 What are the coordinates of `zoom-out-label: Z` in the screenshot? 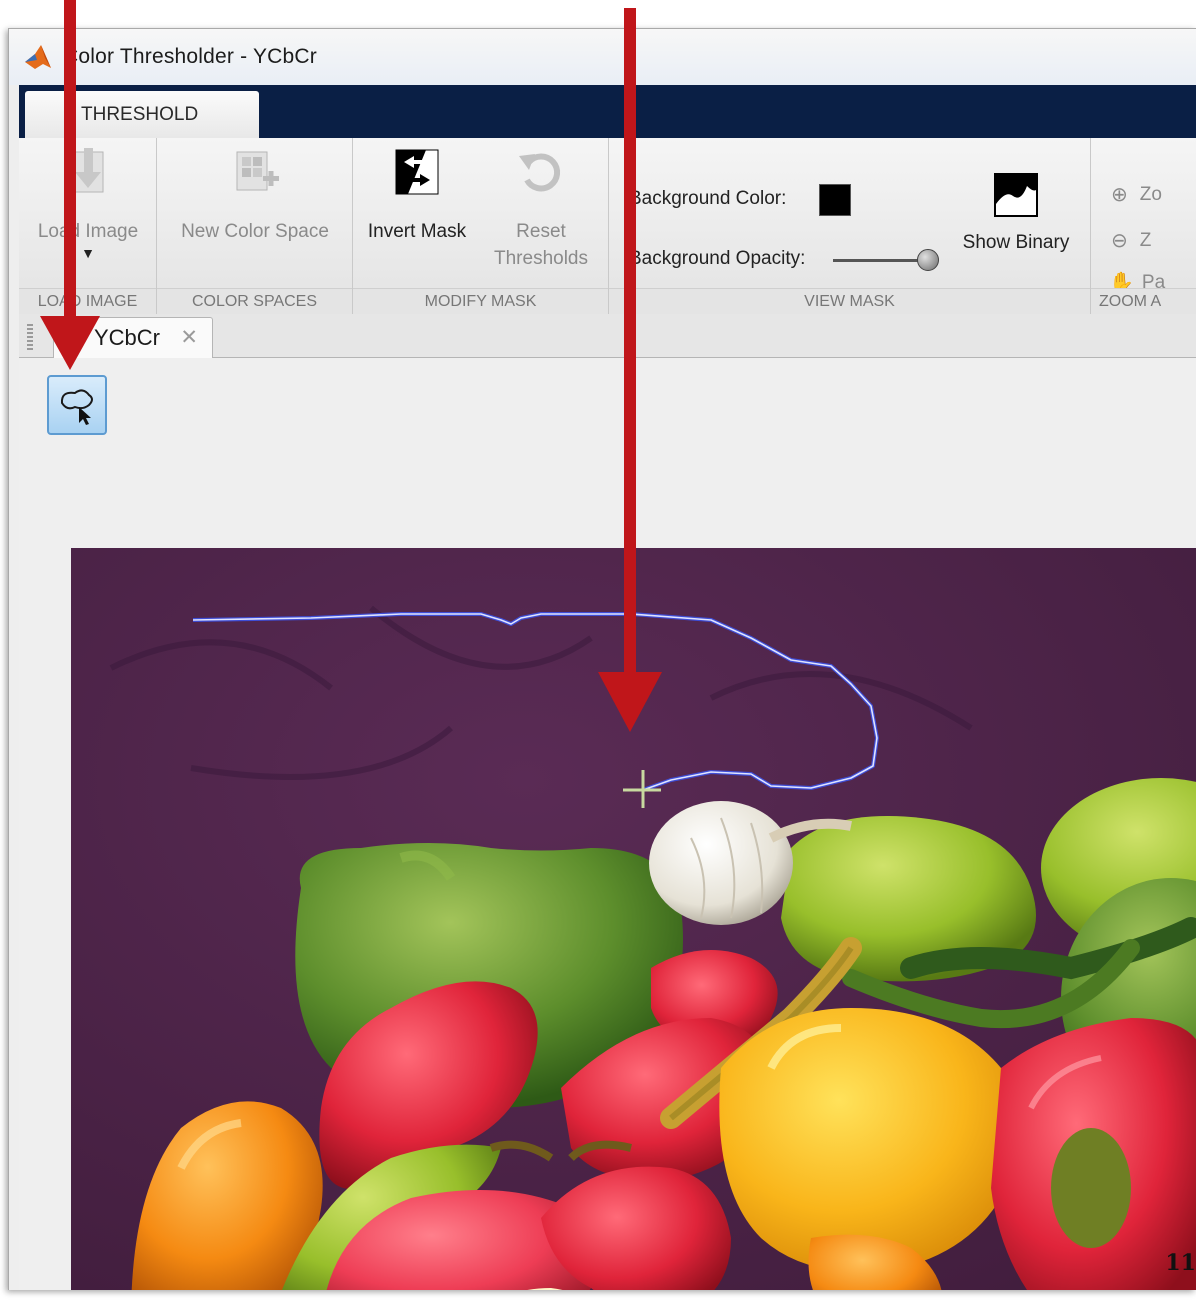 It's located at (1145, 240).